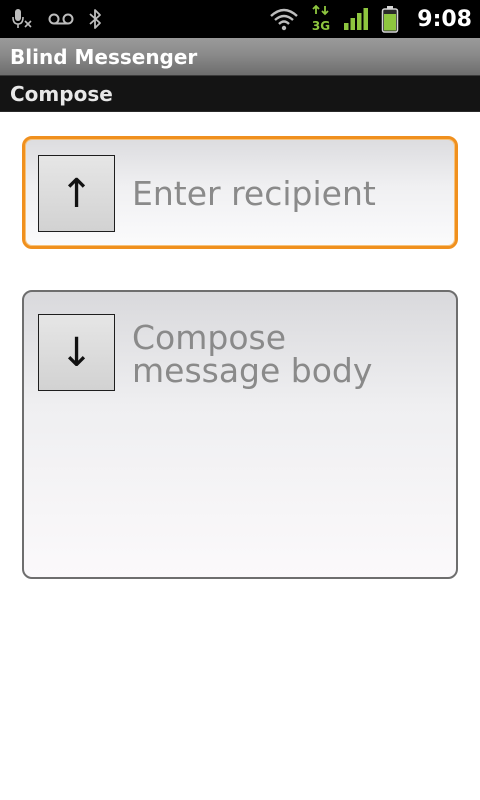 The image size is (480, 800). What do you see at coordinates (254, 193) in the screenshot?
I see `recipient-placeholder: Enter recipient` at bounding box center [254, 193].